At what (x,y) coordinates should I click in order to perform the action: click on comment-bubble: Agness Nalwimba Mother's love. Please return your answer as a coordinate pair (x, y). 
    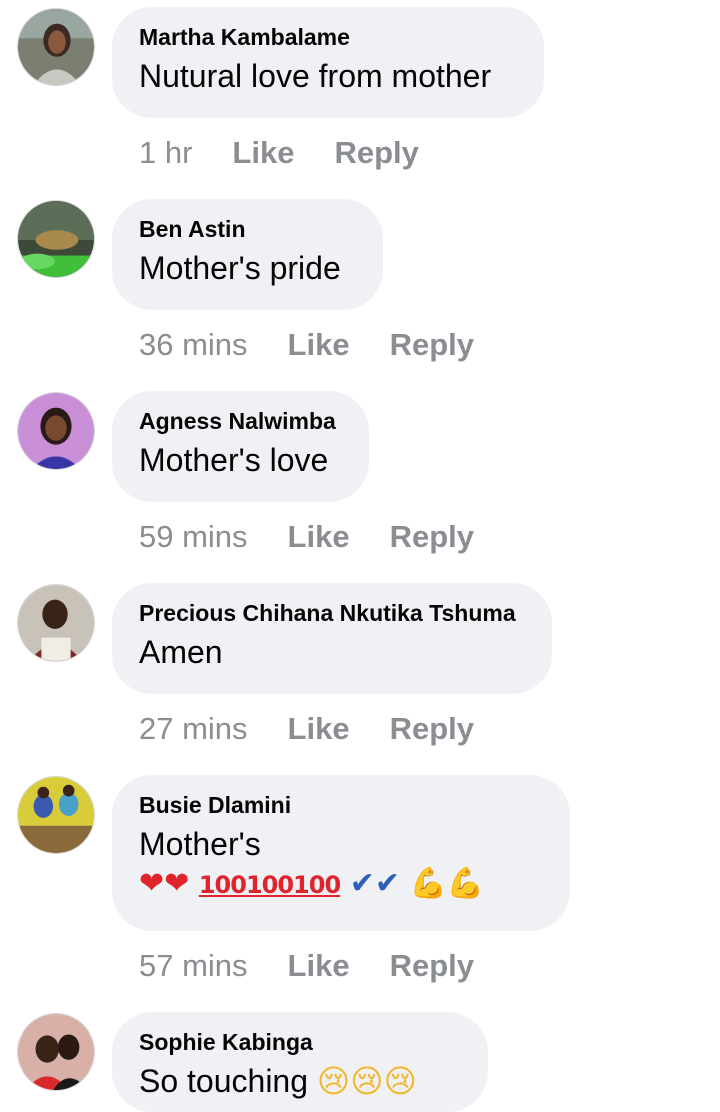
    Looking at the image, I should click on (240, 446).